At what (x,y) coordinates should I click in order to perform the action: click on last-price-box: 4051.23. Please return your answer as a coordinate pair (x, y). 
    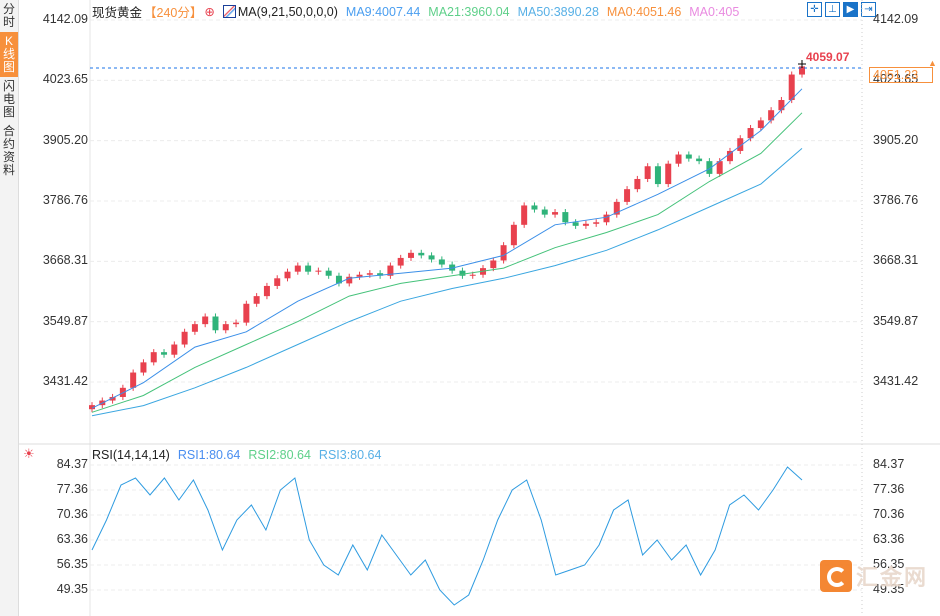
    Looking at the image, I should click on (901, 75).